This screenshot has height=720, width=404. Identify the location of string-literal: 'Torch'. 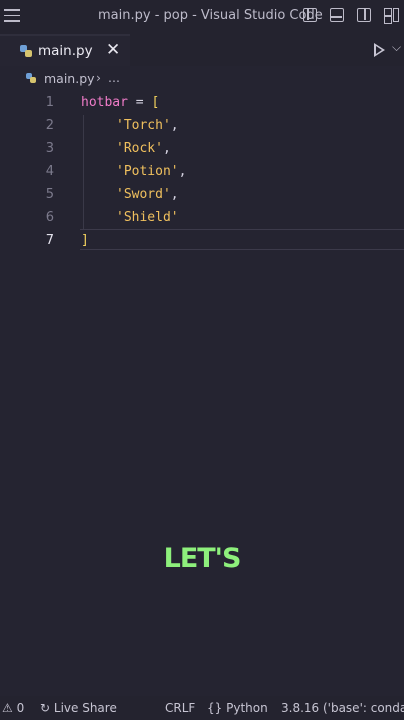
(143, 125).